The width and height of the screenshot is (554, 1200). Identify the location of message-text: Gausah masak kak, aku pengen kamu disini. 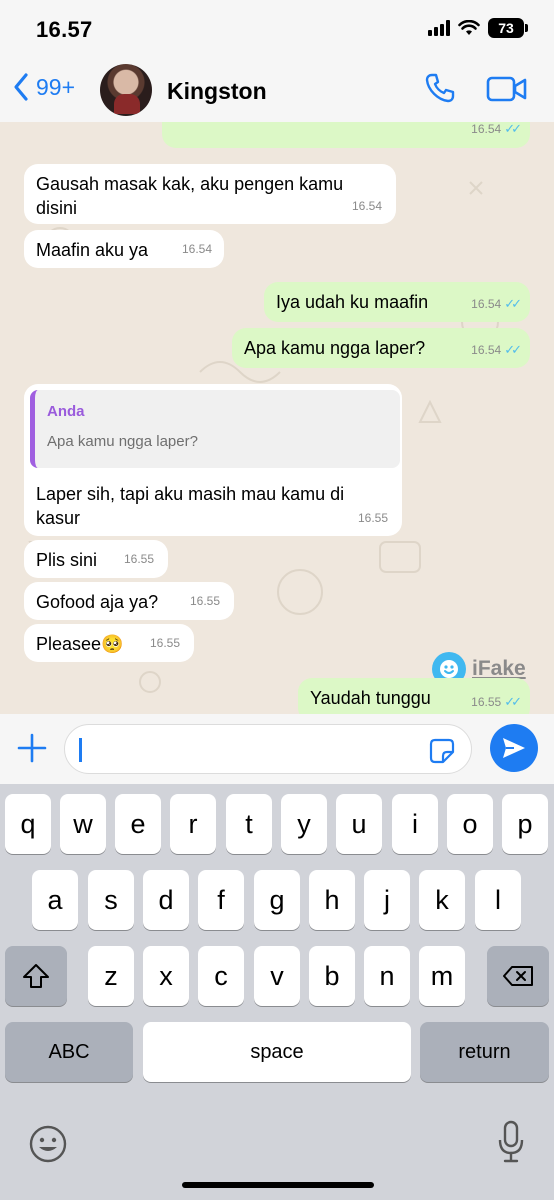
(190, 196).